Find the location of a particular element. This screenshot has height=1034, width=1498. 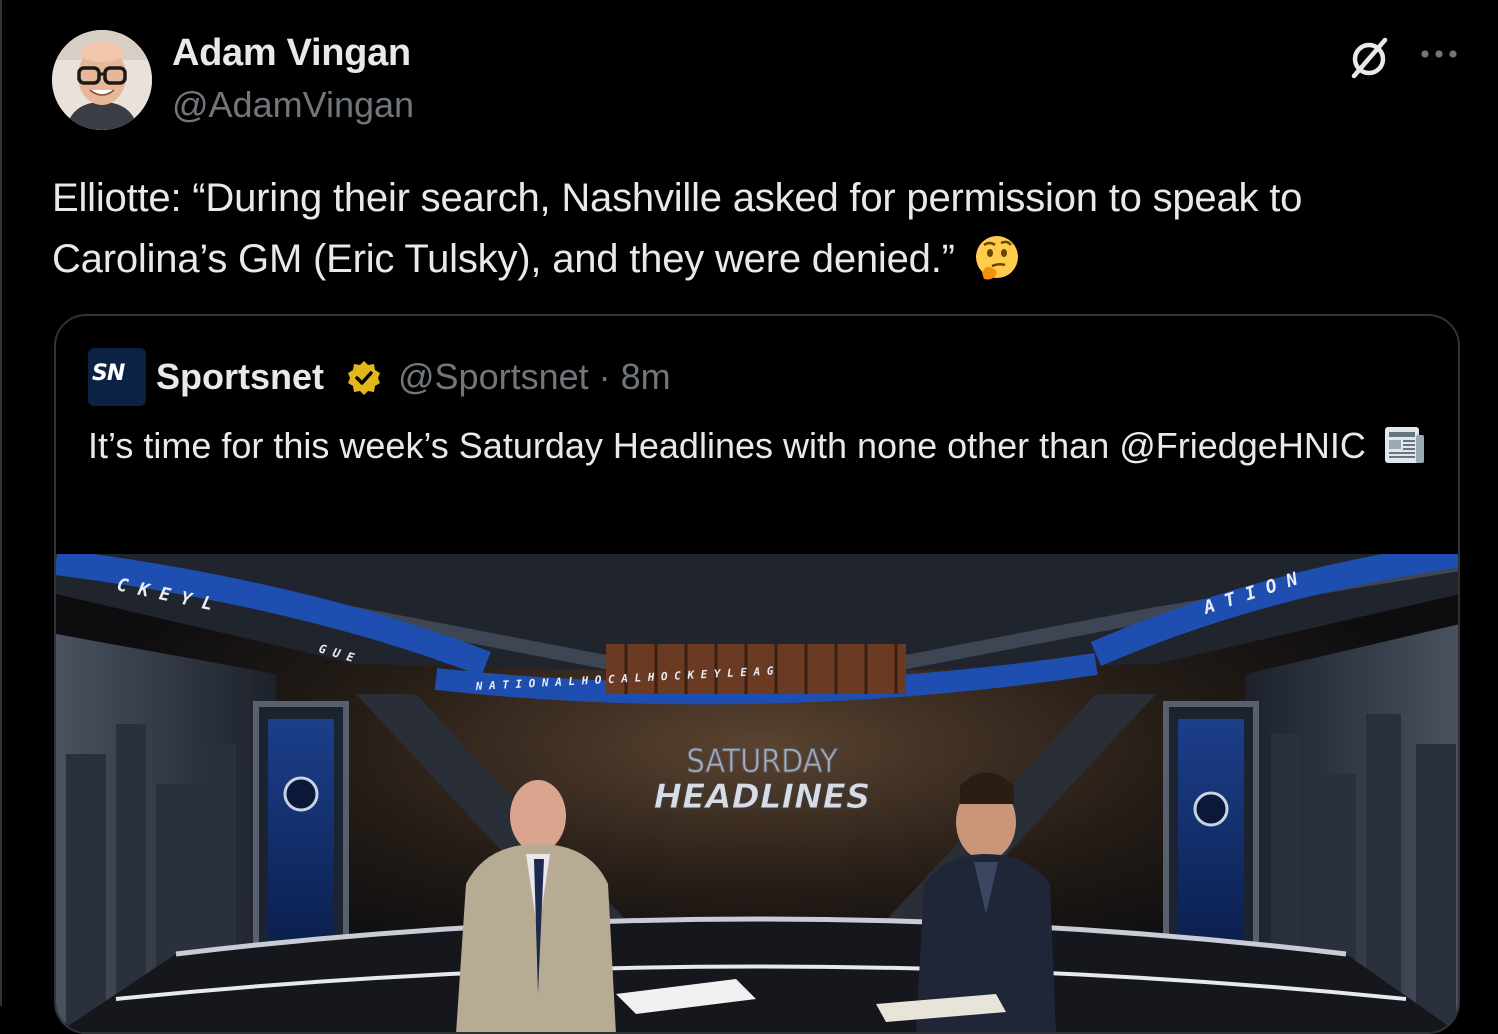

verified-badge-icon is located at coordinates (364, 378).